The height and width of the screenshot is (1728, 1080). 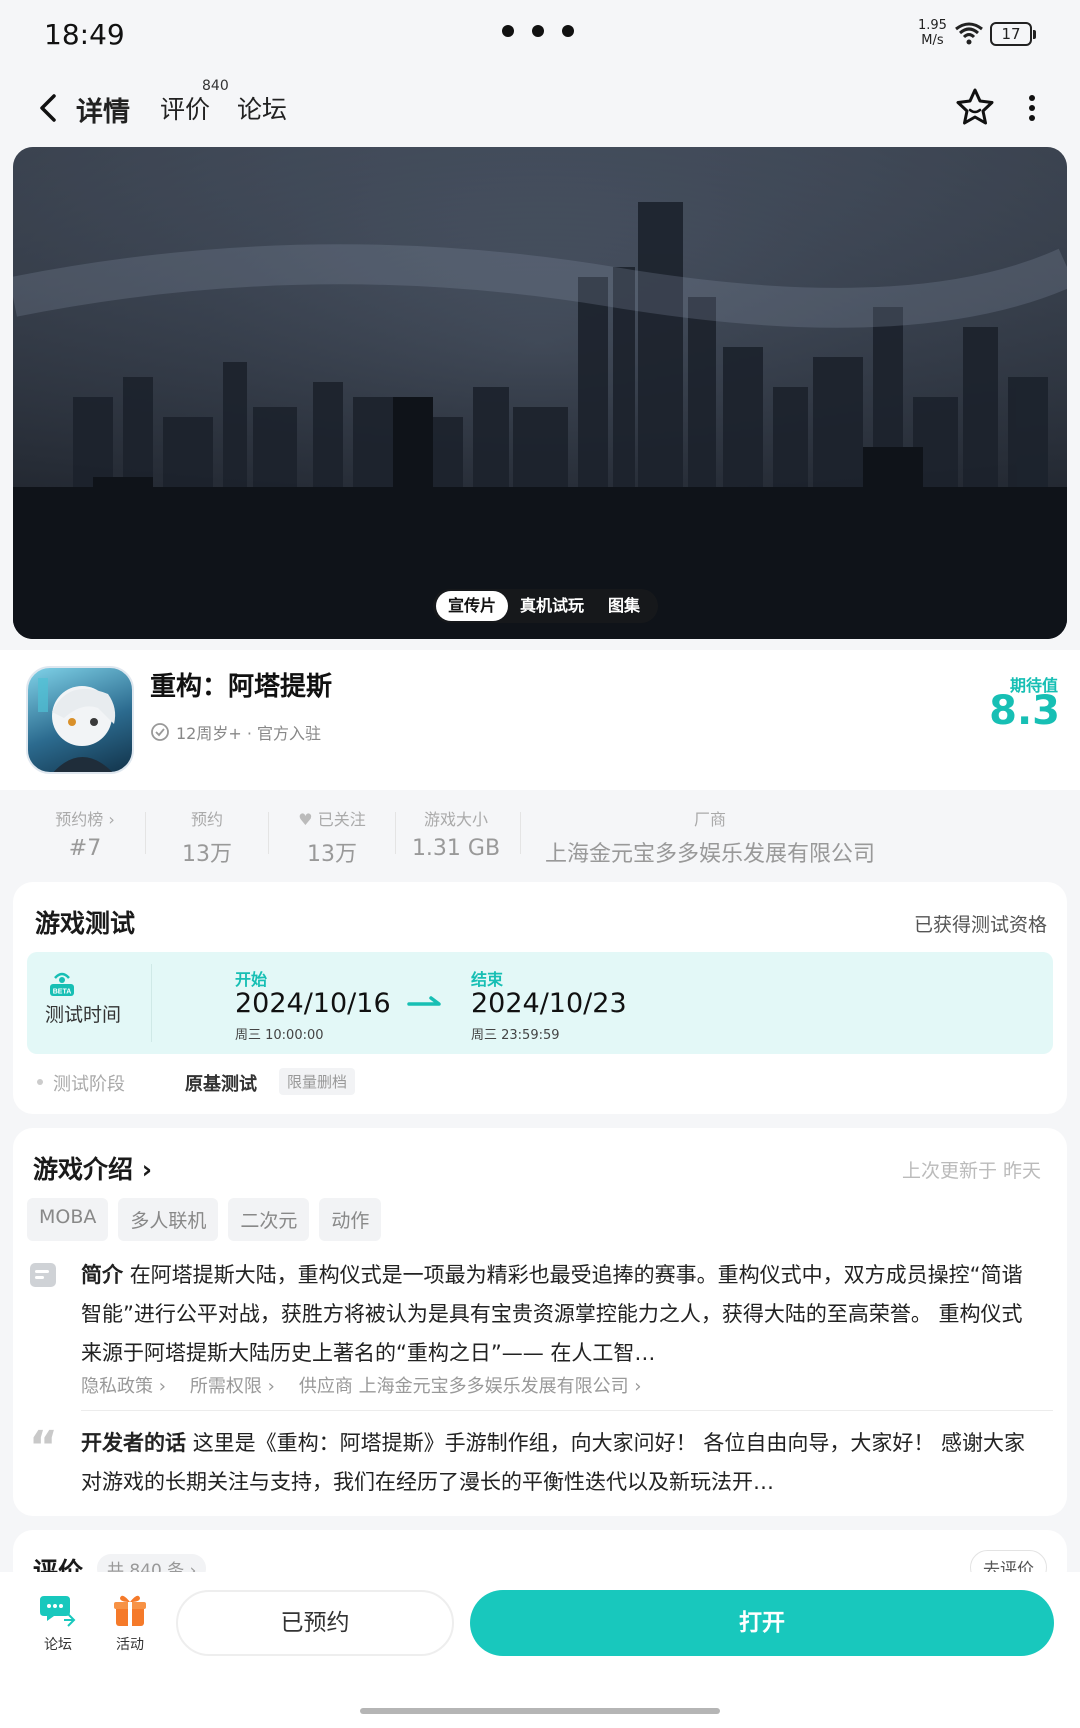 I want to click on test-time-label: 测试时间, so click(x=83, y=1015).